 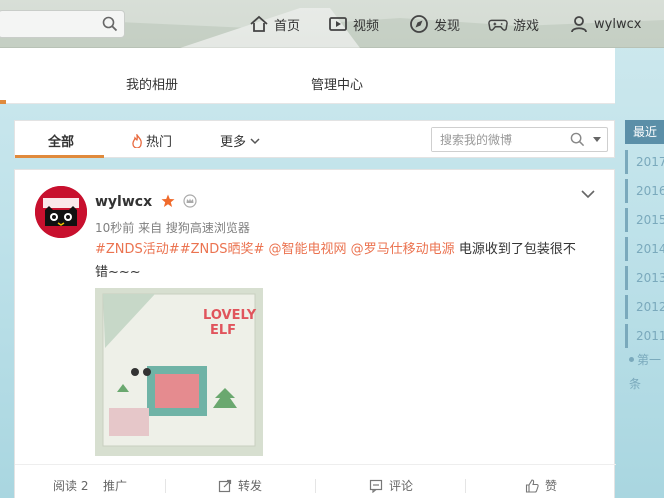 What do you see at coordinates (49, 24) in the screenshot?
I see `global-search-input` at bounding box center [49, 24].